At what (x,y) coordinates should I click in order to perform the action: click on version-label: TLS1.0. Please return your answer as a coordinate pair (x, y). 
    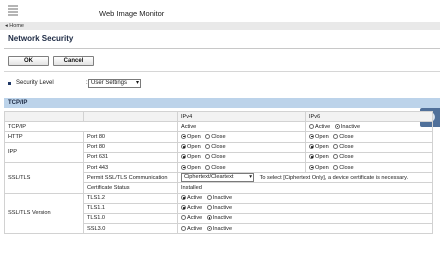
    Looking at the image, I should click on (130, 218).